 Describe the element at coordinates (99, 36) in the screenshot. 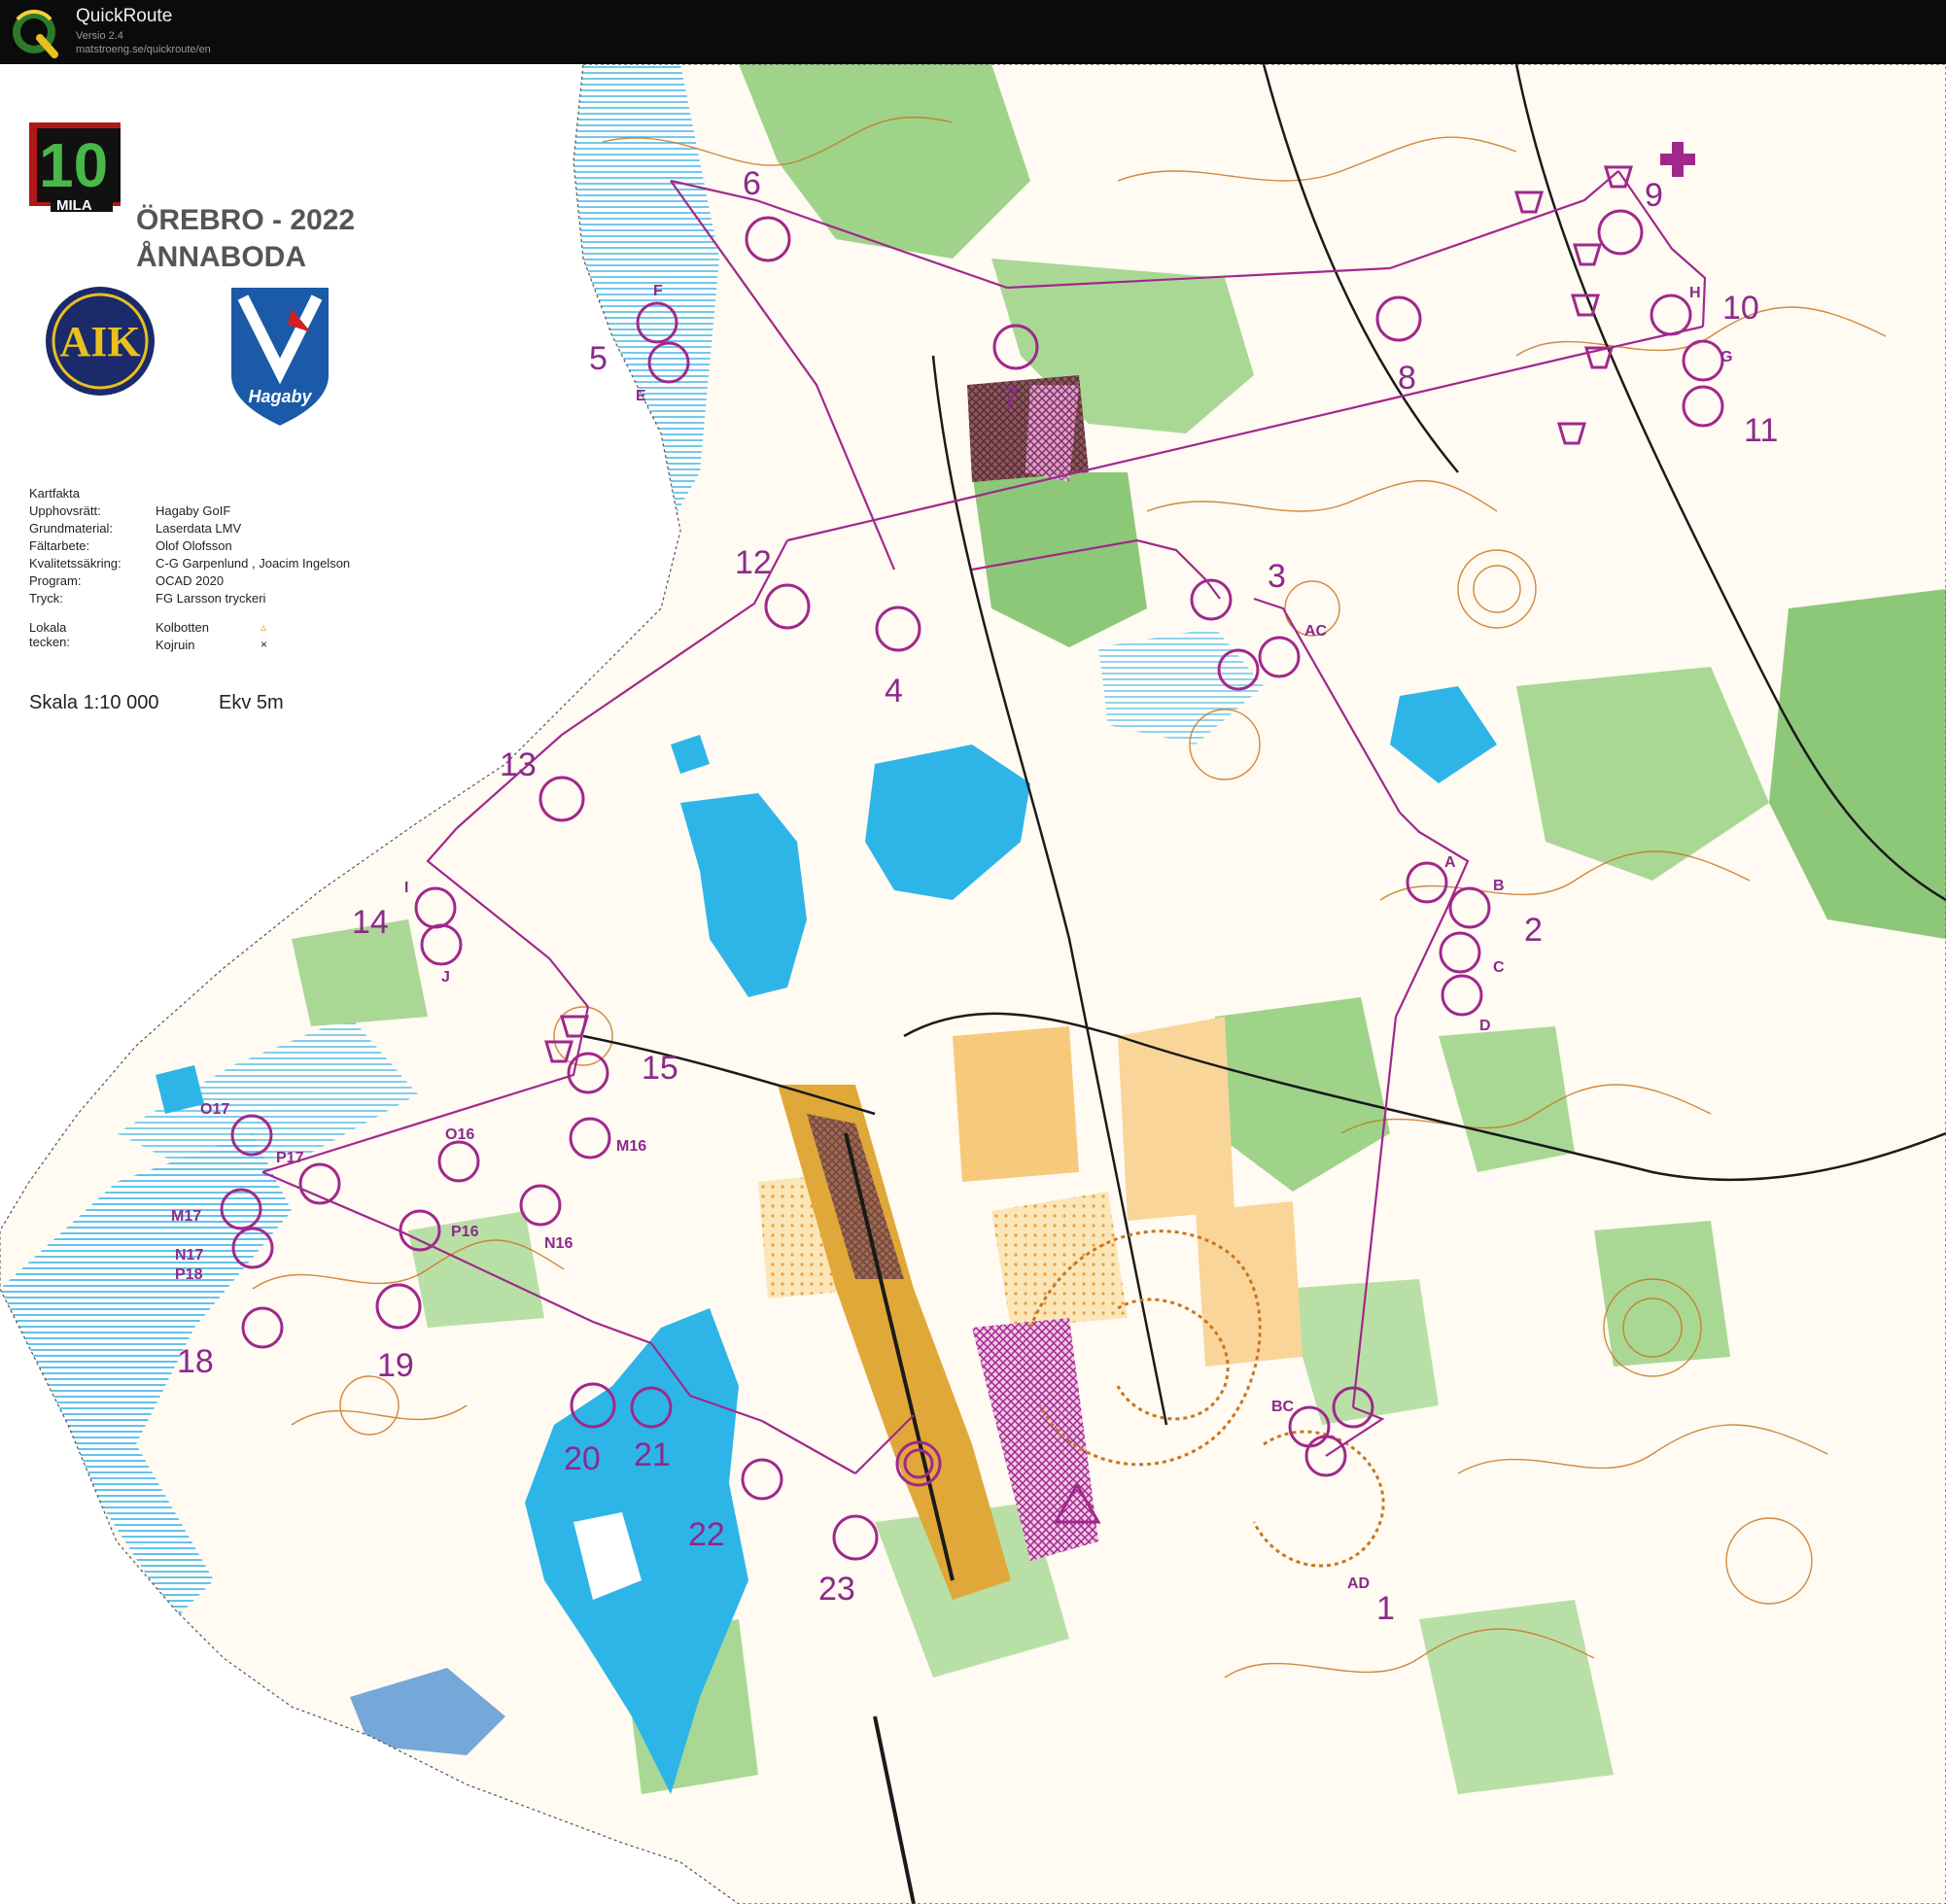

I see `app-version: Versio 2.4` at that location.